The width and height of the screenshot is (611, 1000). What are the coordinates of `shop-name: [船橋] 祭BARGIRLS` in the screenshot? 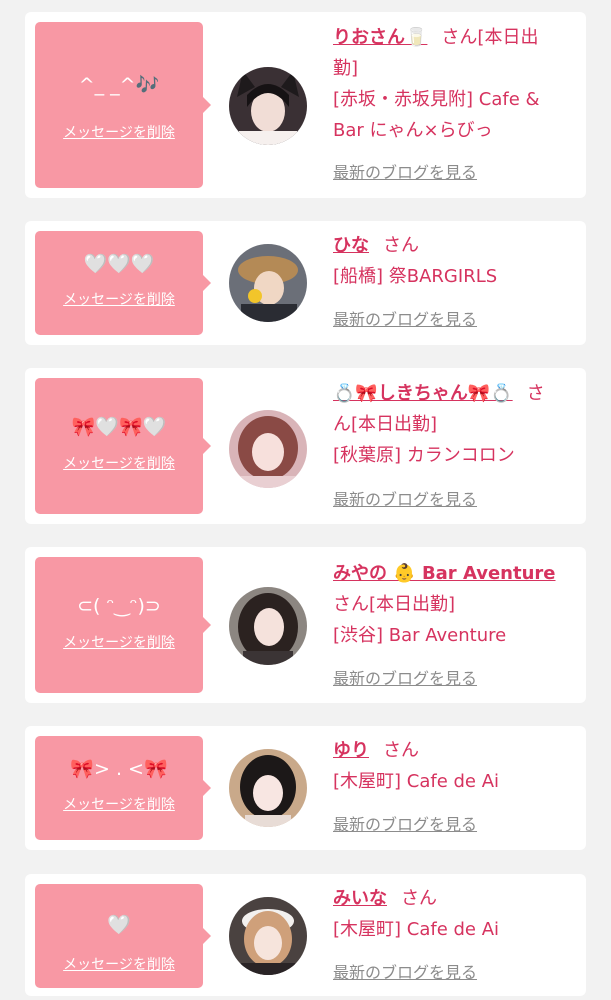 It's located at (415, 276).